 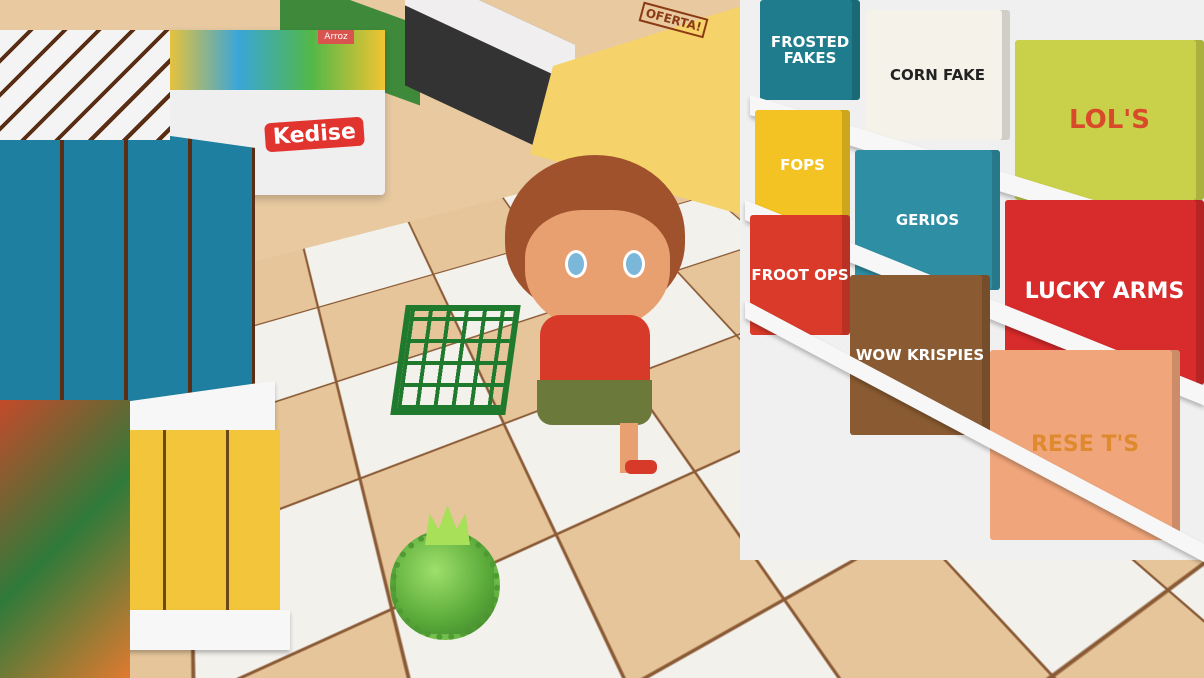 What do you see at coordinates (336, 37) in the screenshot?
I see `rice-sign: Arroz` at bounding box center [336, 37].